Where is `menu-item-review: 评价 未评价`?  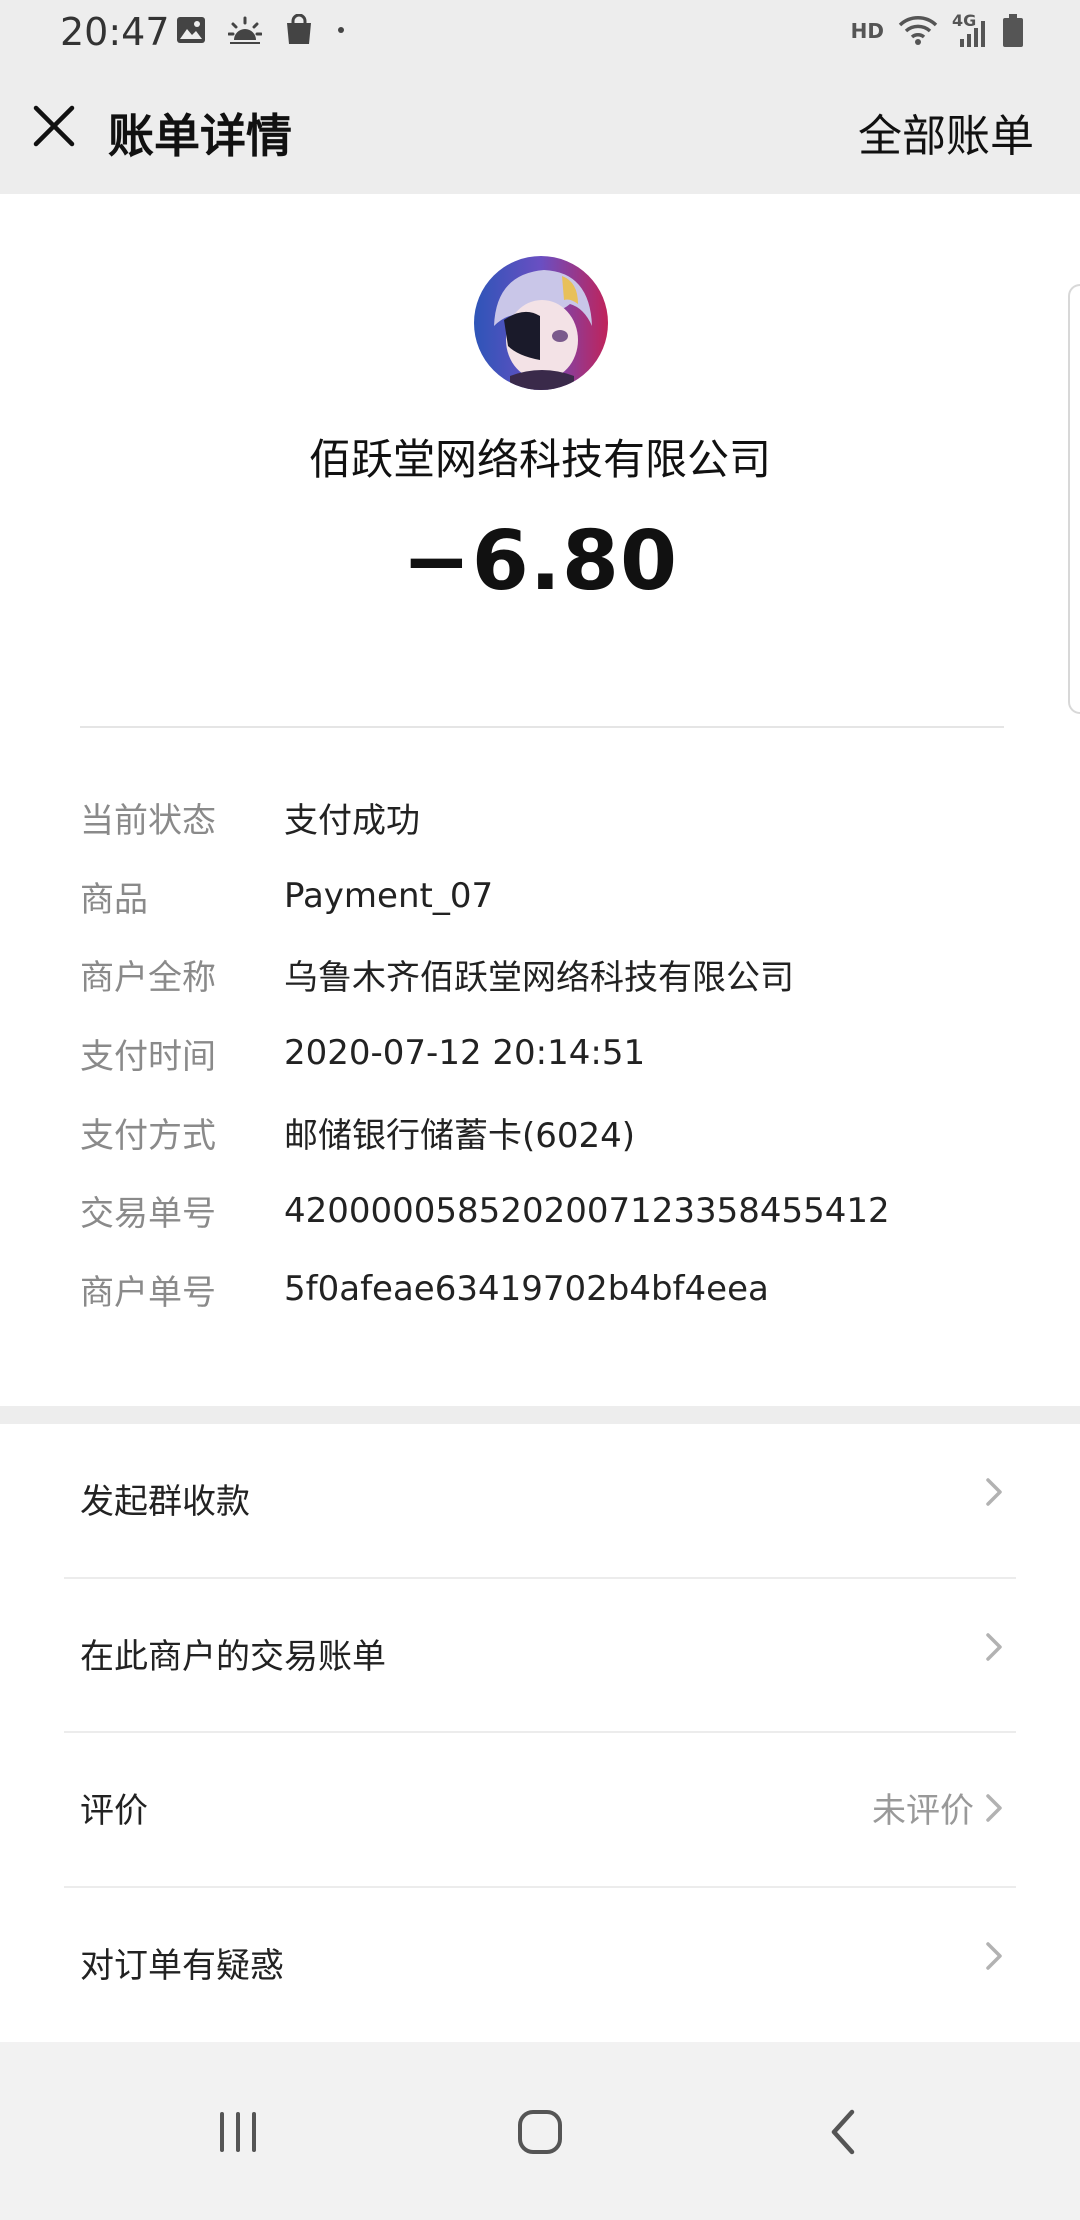 menu-item-review: 评价 未评价 is located at coordinates (540, 1810).